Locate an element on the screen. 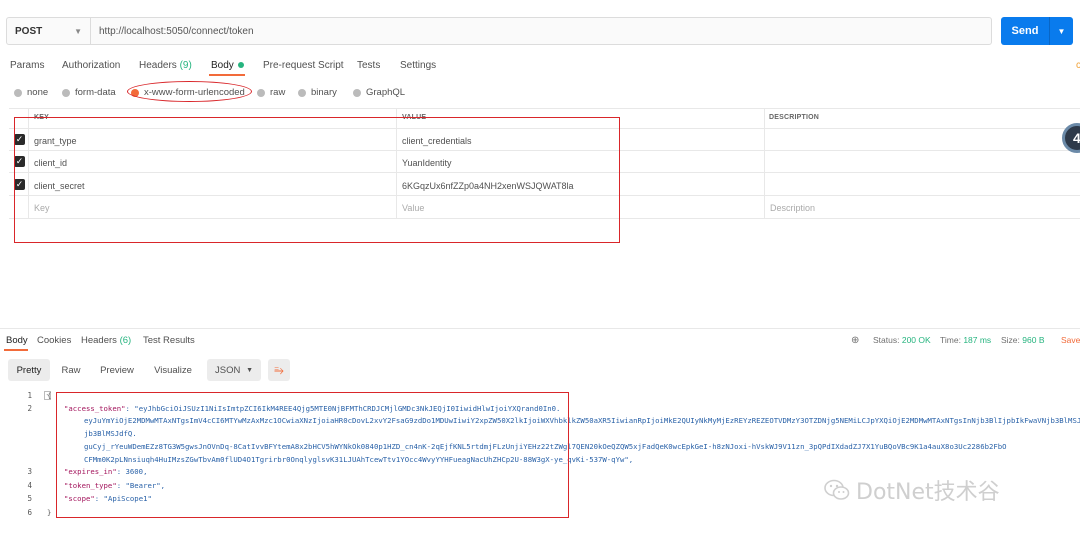 Image resolution: width=1080 pixels, height=533 pixels. active-tab-underline is located at coordinates (227, 75).